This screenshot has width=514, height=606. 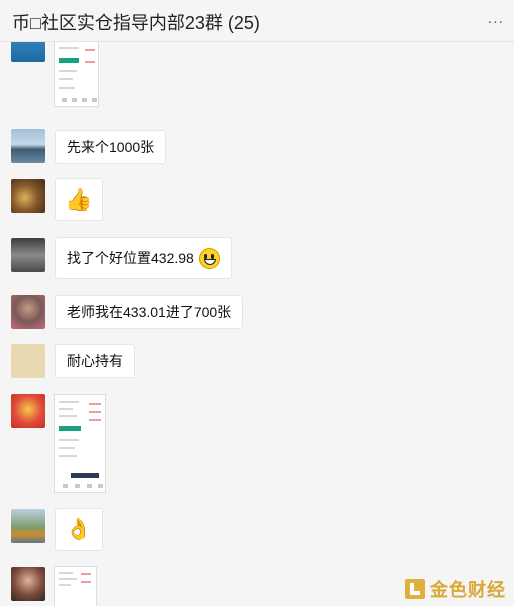 I want to click on text-message: 老师我在433.01进了700张, so click(x=149, y=312).